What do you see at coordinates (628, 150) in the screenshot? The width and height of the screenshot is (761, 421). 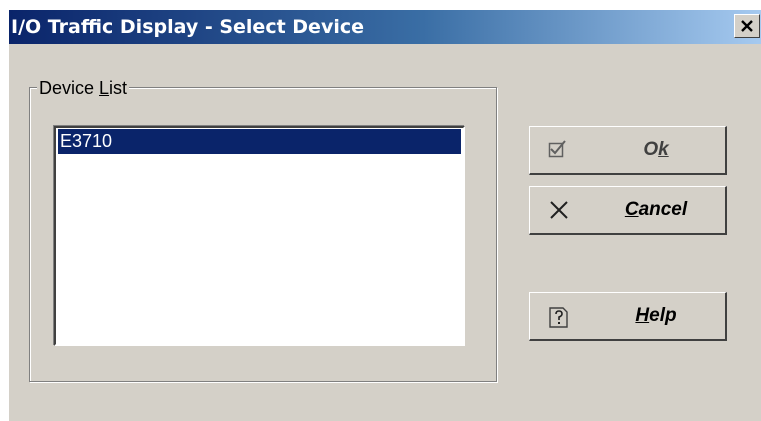 I see `ok-button: Ok` at bounding box center [628, 150].